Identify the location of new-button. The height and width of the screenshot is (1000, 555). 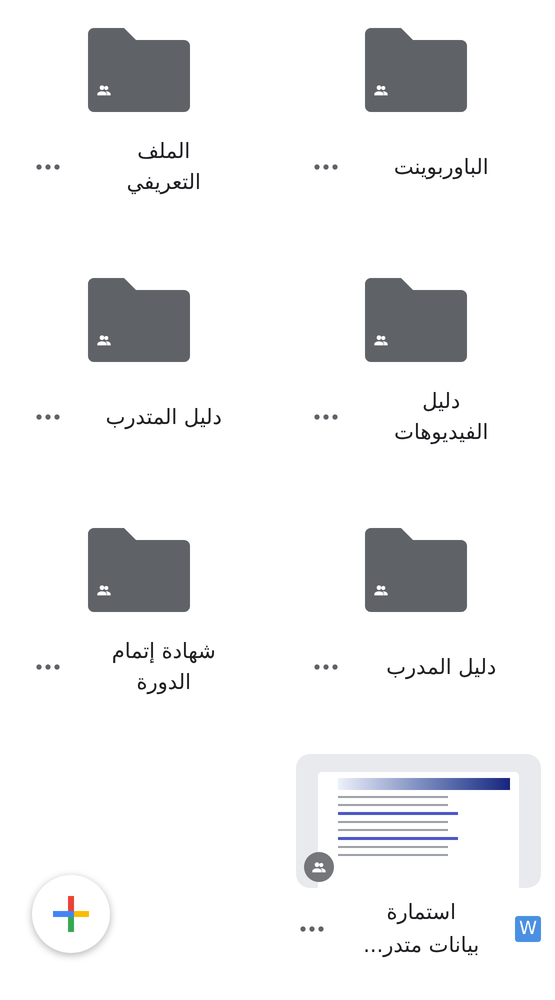
(71, 914).